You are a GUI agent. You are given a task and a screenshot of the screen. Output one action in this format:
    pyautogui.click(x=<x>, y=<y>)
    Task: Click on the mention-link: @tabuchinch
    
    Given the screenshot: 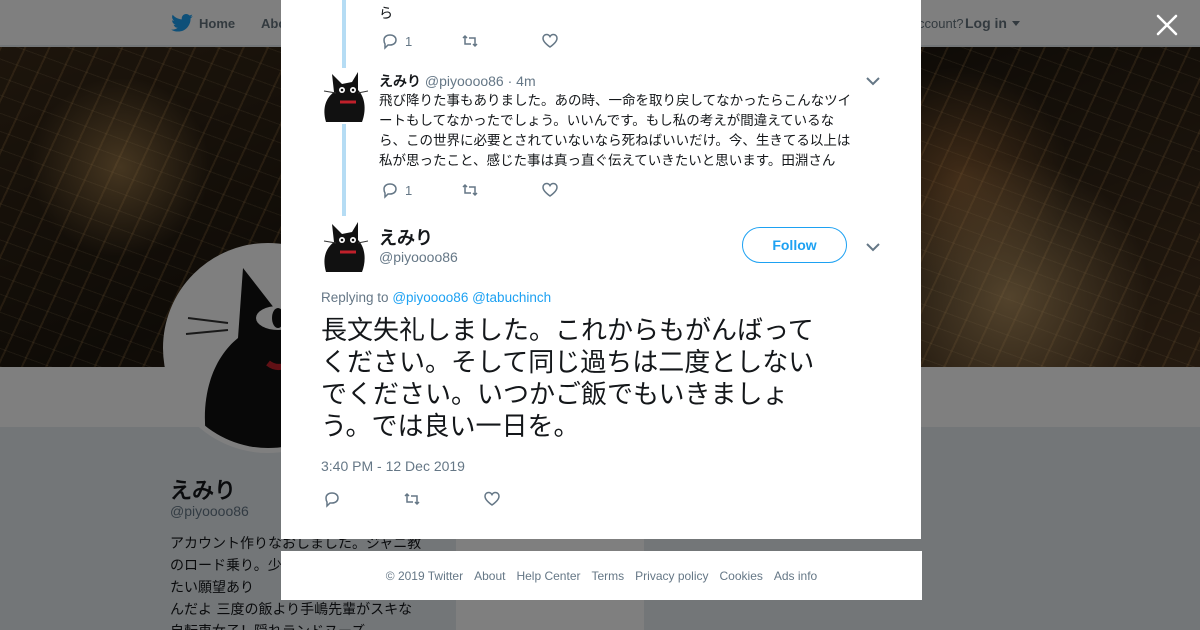 What is the action you would take?
    pyautogui.click(x=511, y=297)
    